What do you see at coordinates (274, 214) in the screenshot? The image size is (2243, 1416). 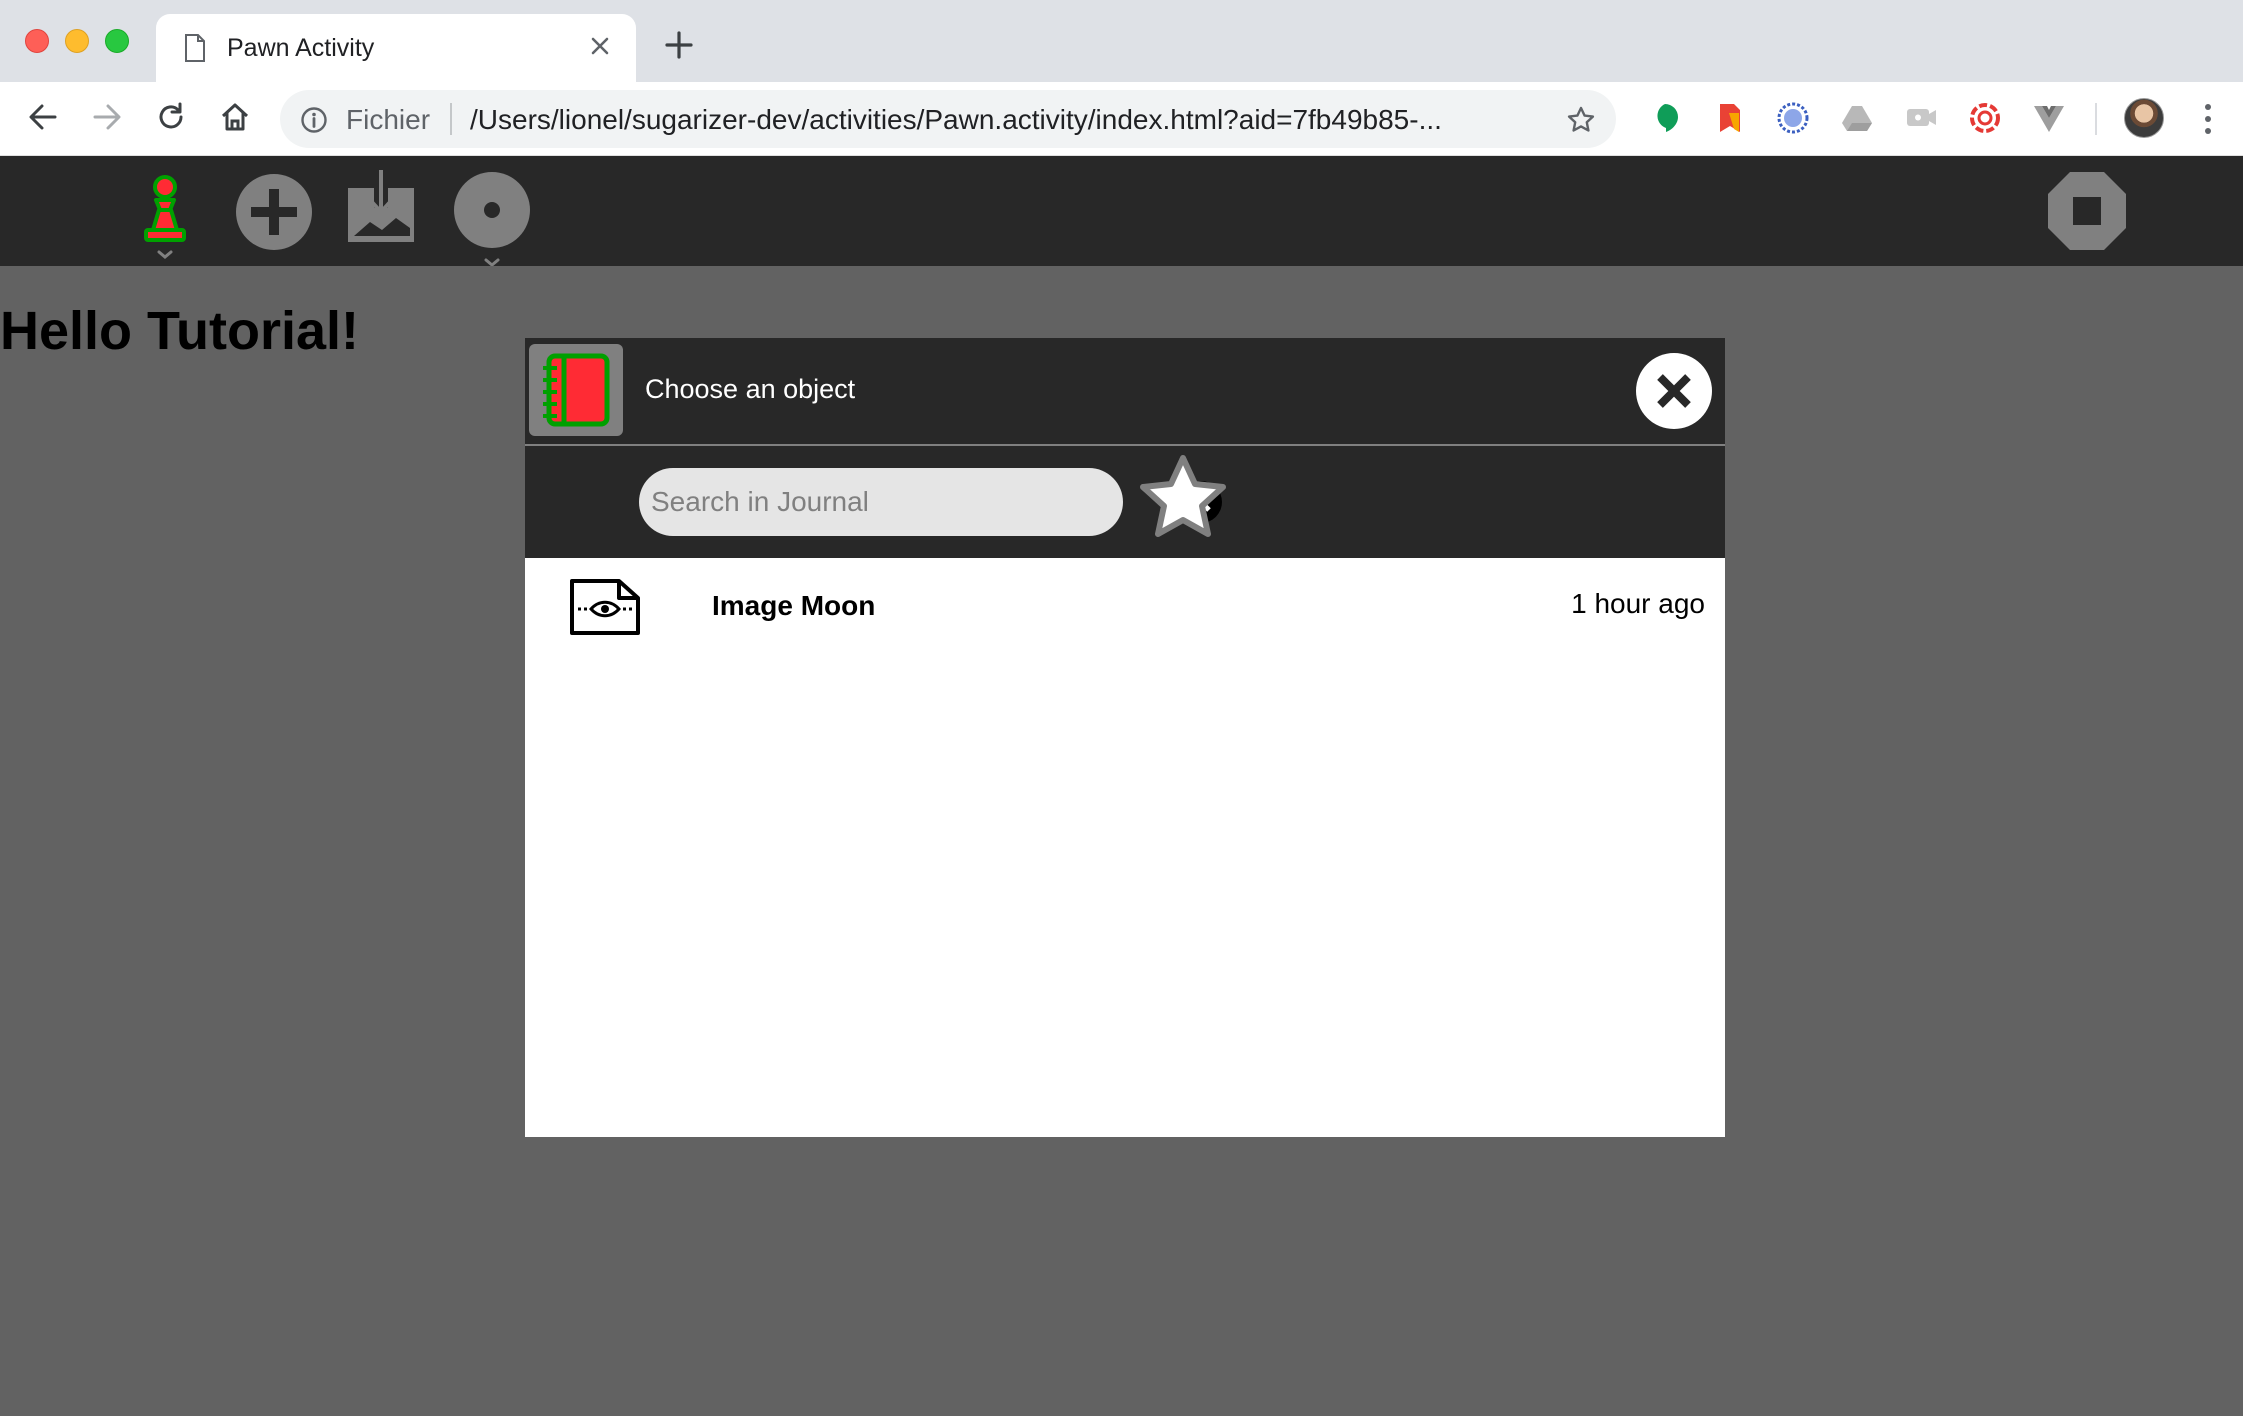 I see `add-button` at bounding box center [274, 214].